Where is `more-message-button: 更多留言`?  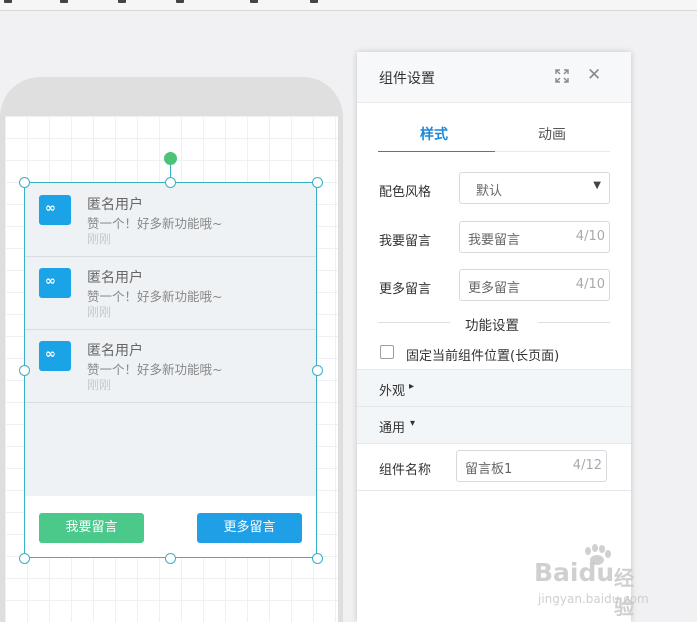 more-message-button: 更多留言 is located at coordinates (249, 528).